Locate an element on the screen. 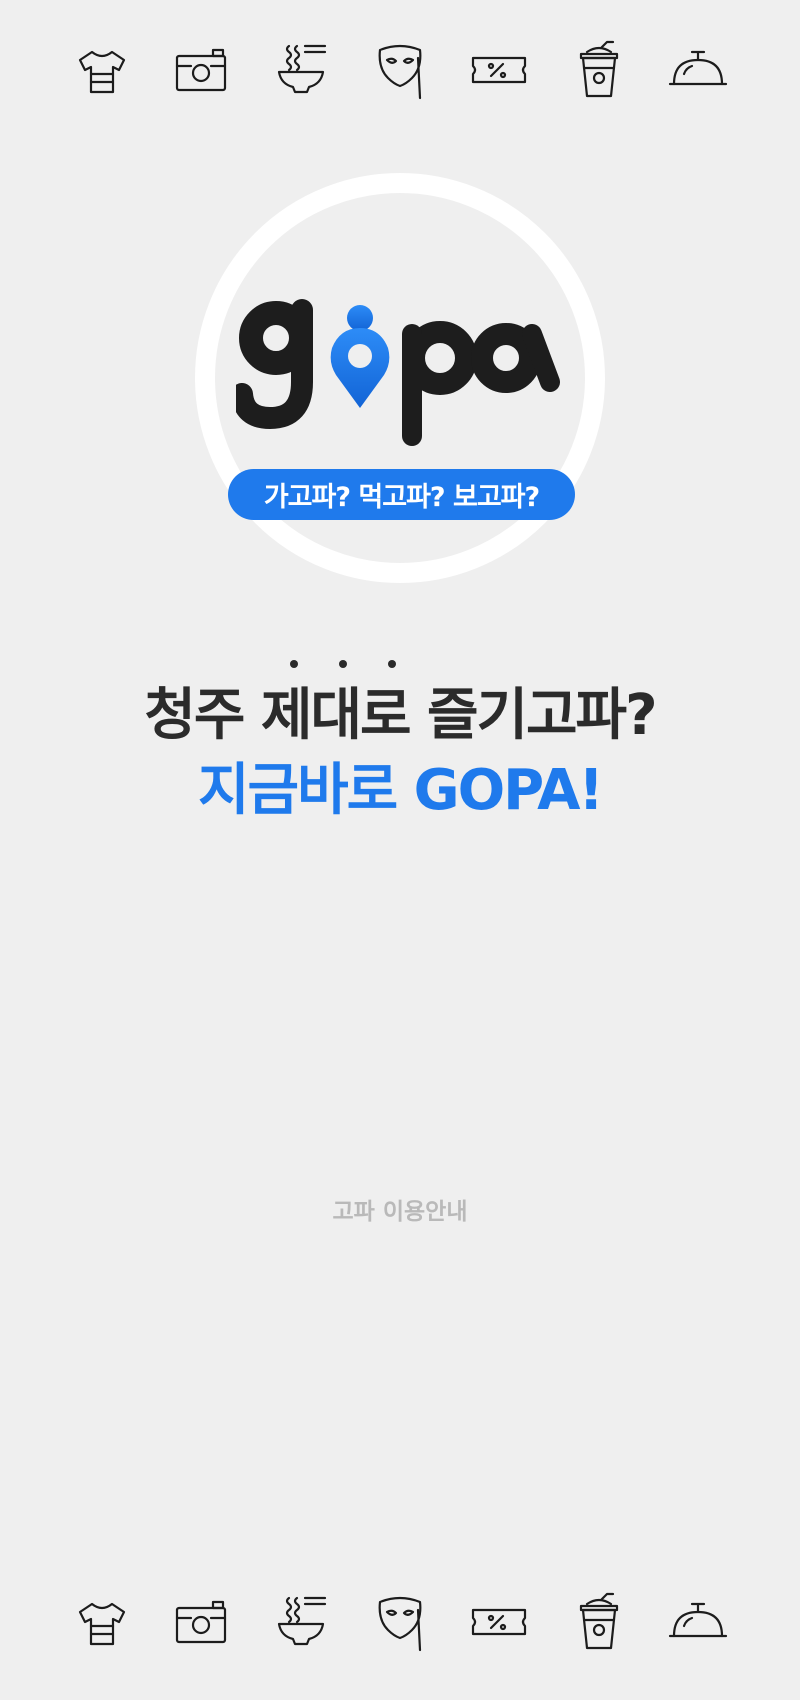  bottom-icon-row is located at coordinates (400, 1622).